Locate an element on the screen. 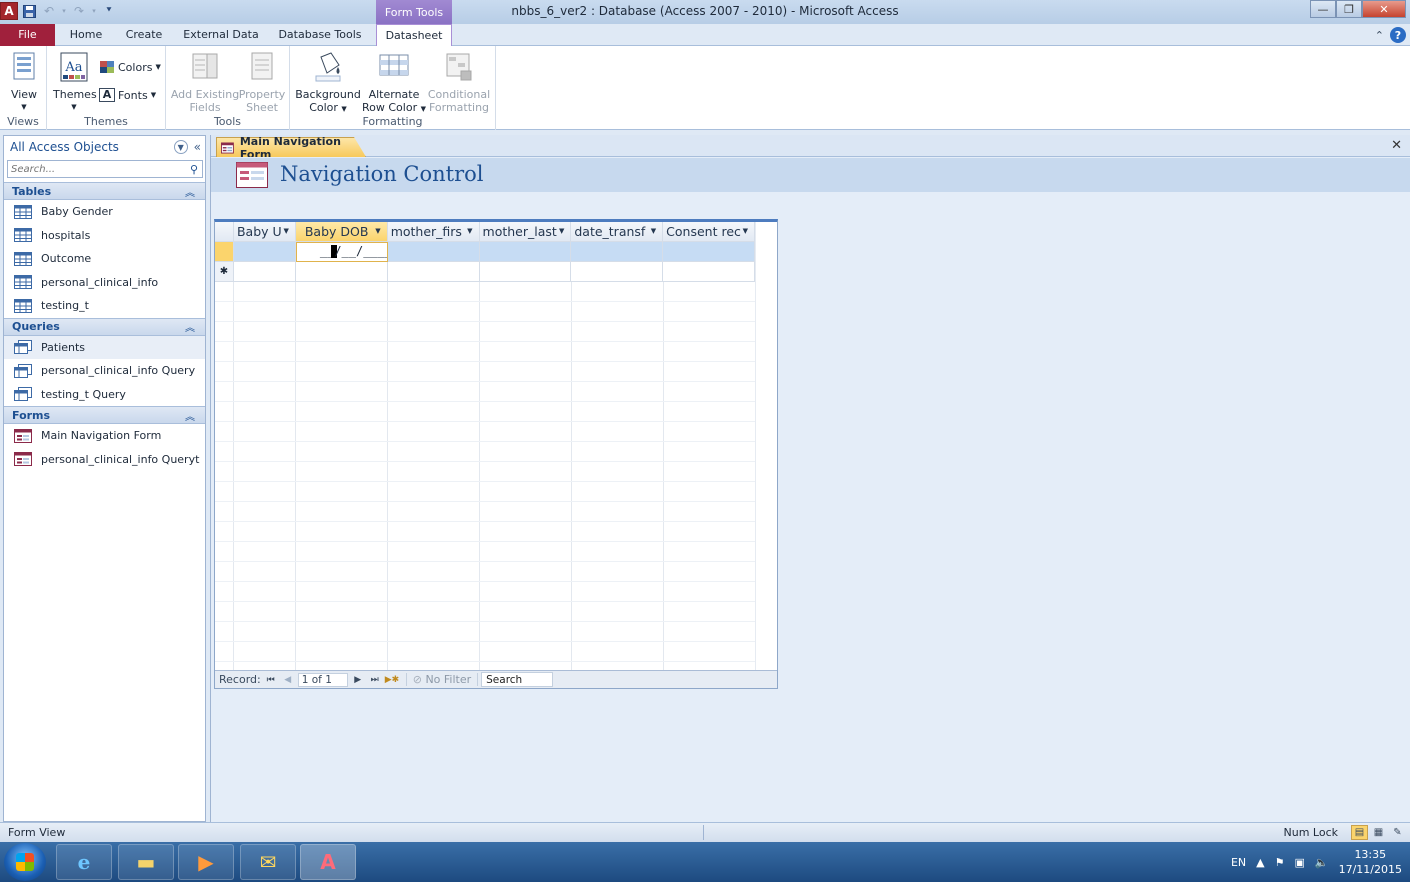  search-icon: ⚲ is located at coordinates (194, 169).